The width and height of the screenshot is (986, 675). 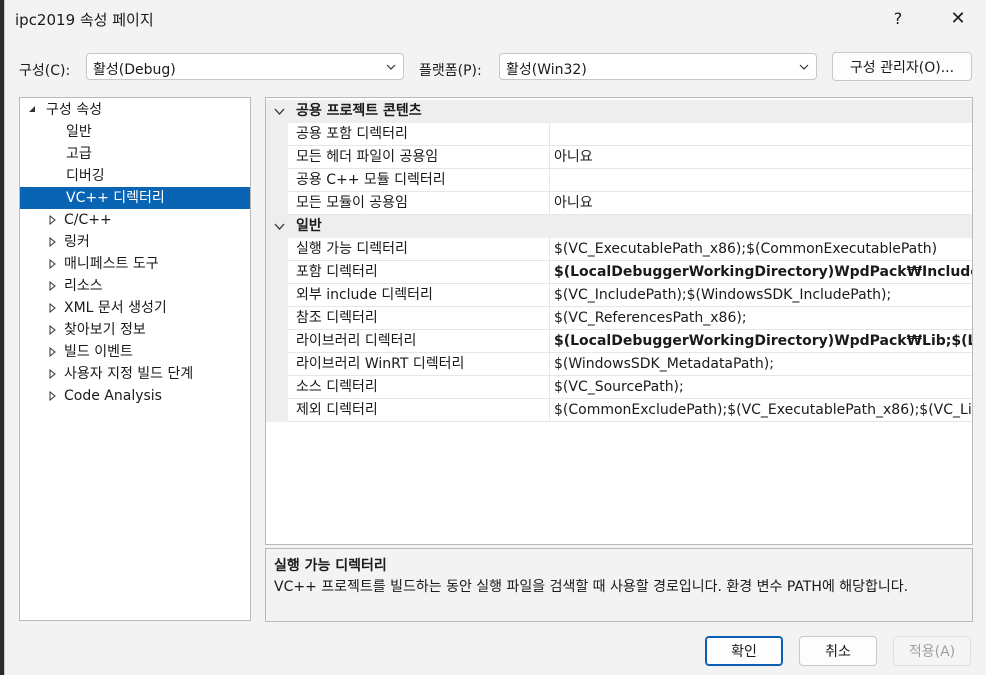 I want to click on property-name: 라이브러리 디렉터리, so click(x=356, y=341).